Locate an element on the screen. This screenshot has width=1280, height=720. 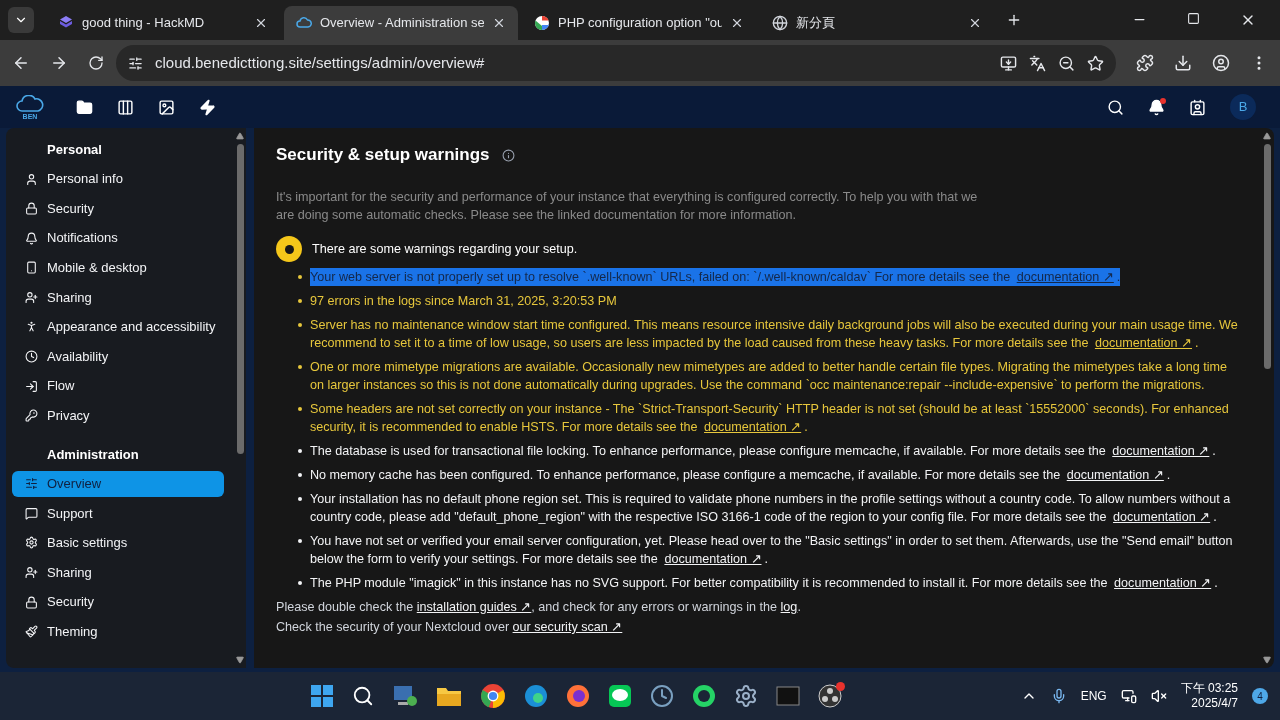
contacts-icon is located at coordinates (1197, 107).